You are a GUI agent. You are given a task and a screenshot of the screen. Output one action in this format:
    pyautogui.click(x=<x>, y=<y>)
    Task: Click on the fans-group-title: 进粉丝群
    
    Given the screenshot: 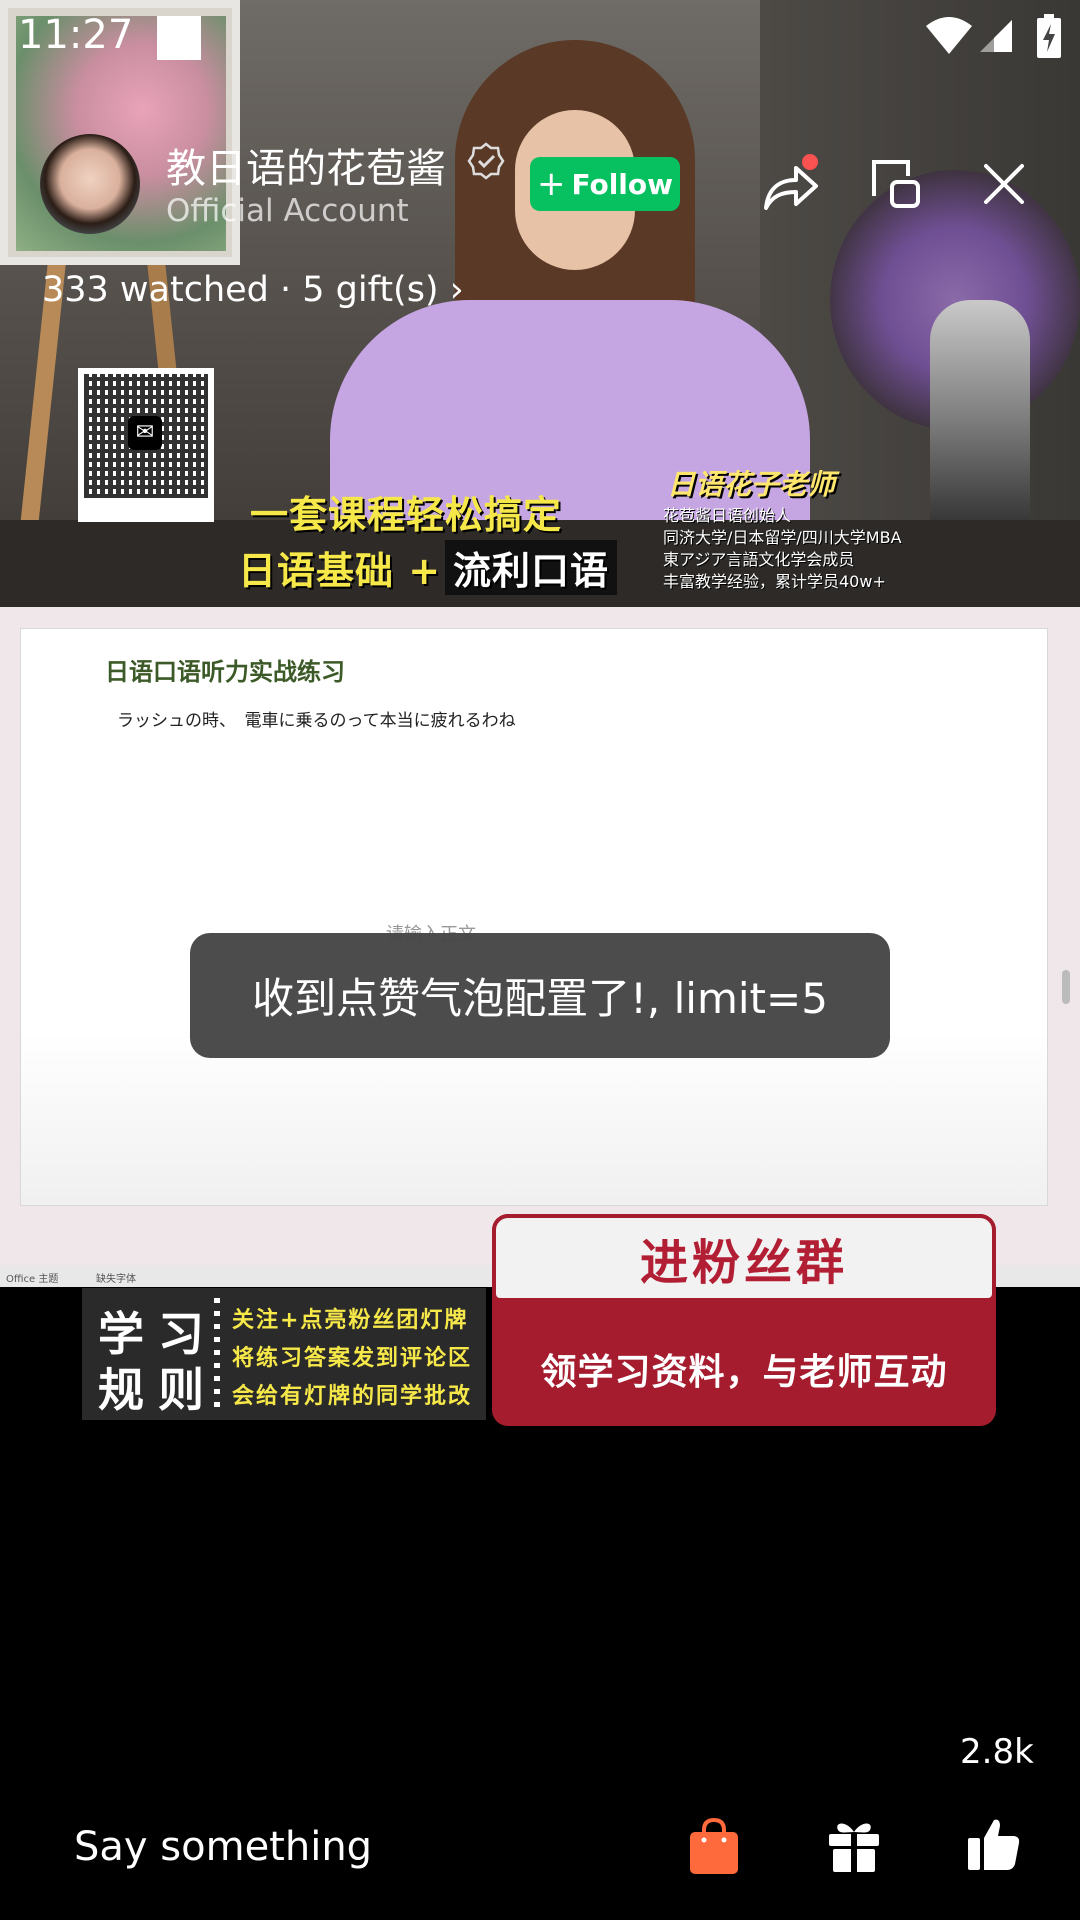 What is the action you would take?
    pyautogui.click(x=744, y=1258)
    